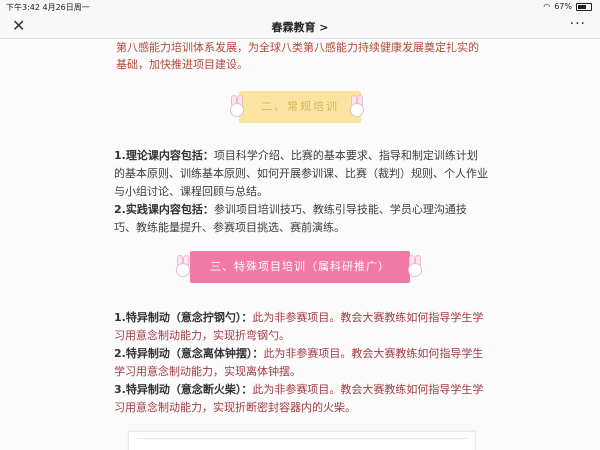 The width and height of the screenshot is (600, 450). Describe the element at coordinates (547, 6) in the screenshot. I see `wifi-icon: ◠` at that location.